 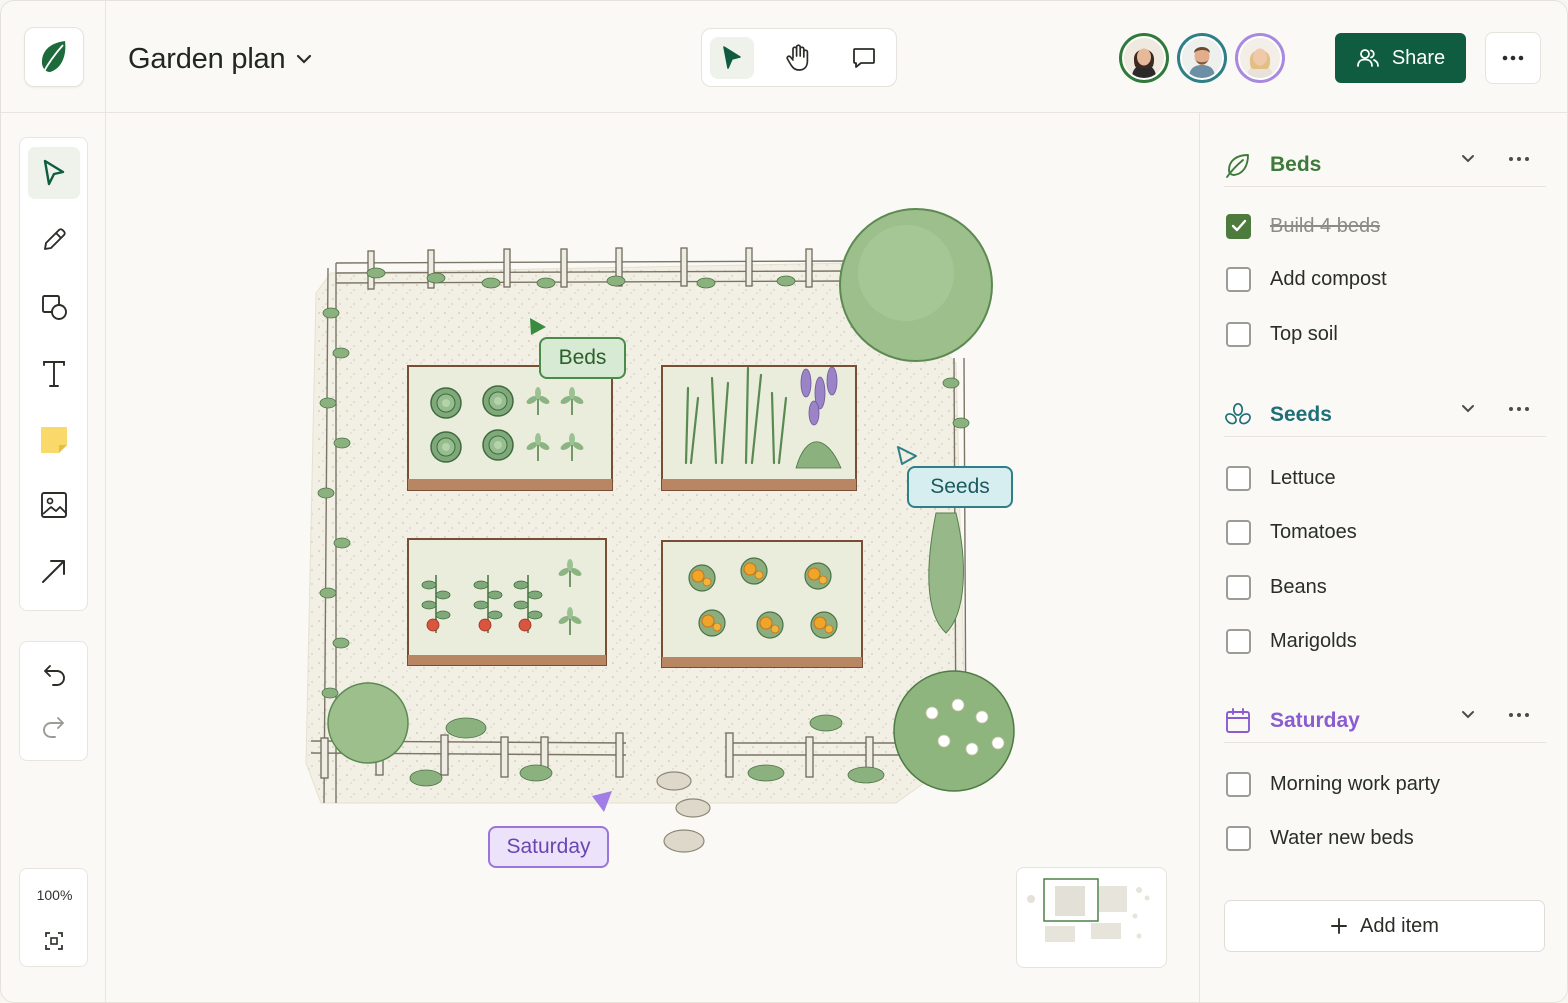 I want to click on hand-tool-button, so click(x=798, y=58).